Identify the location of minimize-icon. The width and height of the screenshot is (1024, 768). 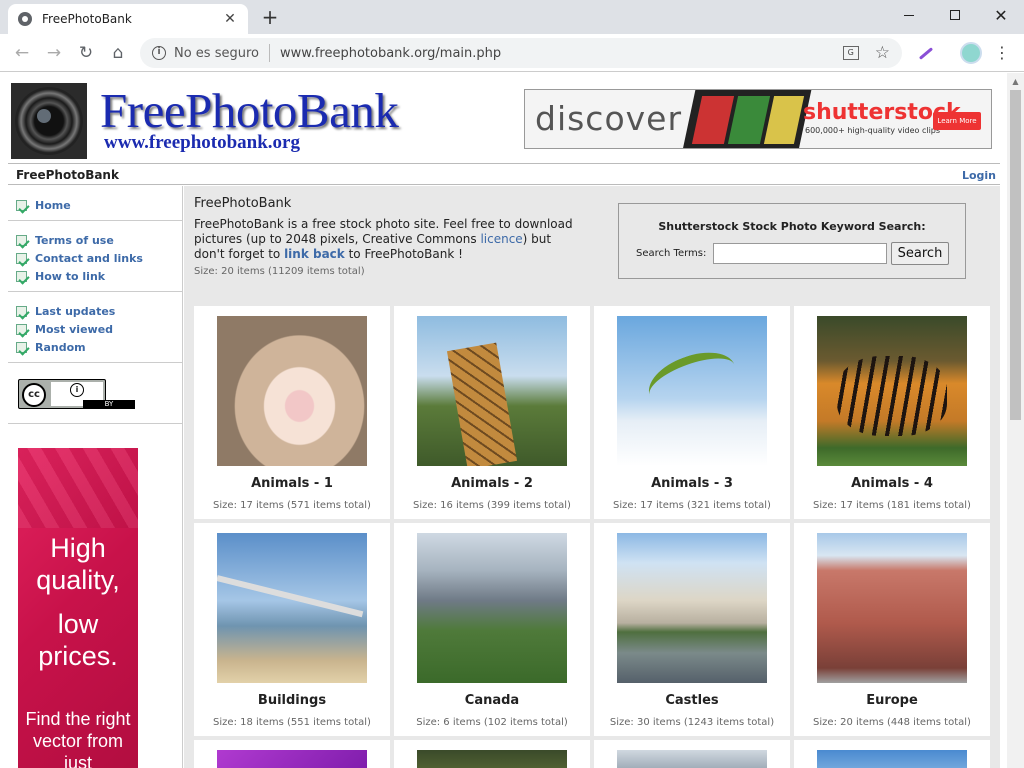
(909, 15).